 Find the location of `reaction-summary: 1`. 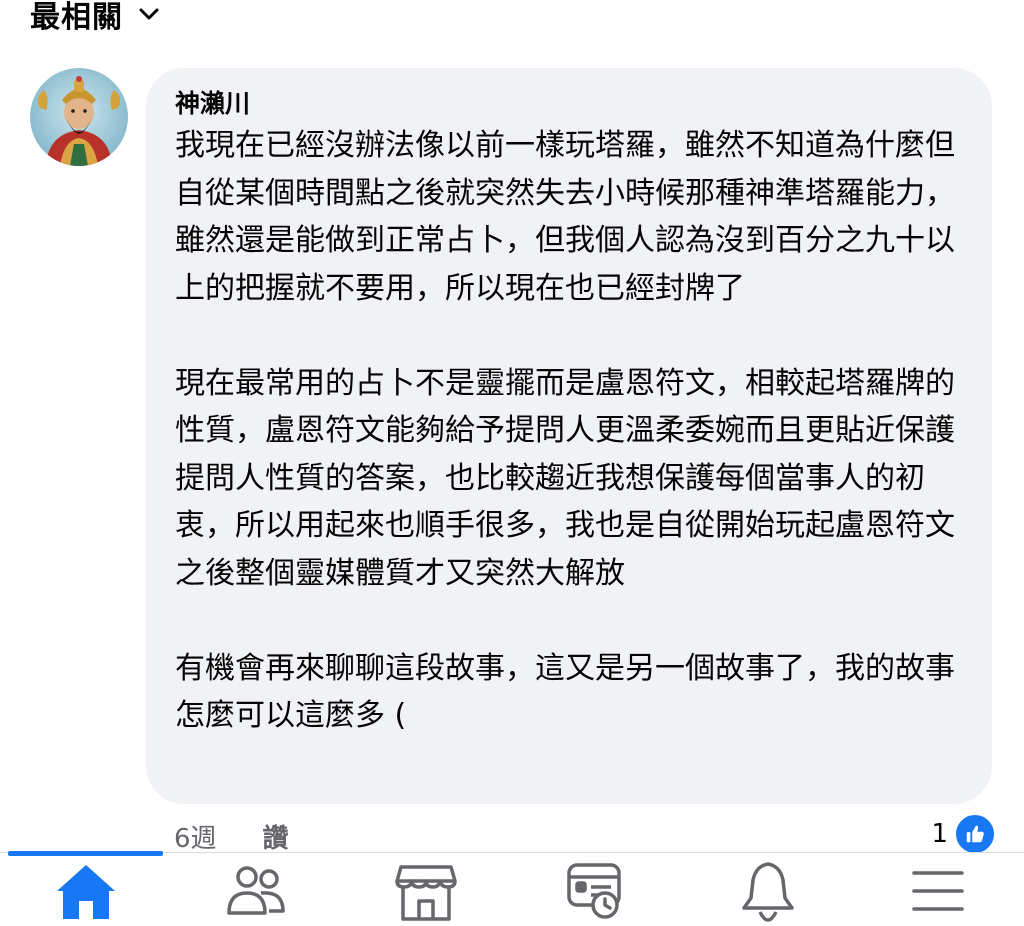

reaction-summary: 1 is located at coordinates (963, 834).